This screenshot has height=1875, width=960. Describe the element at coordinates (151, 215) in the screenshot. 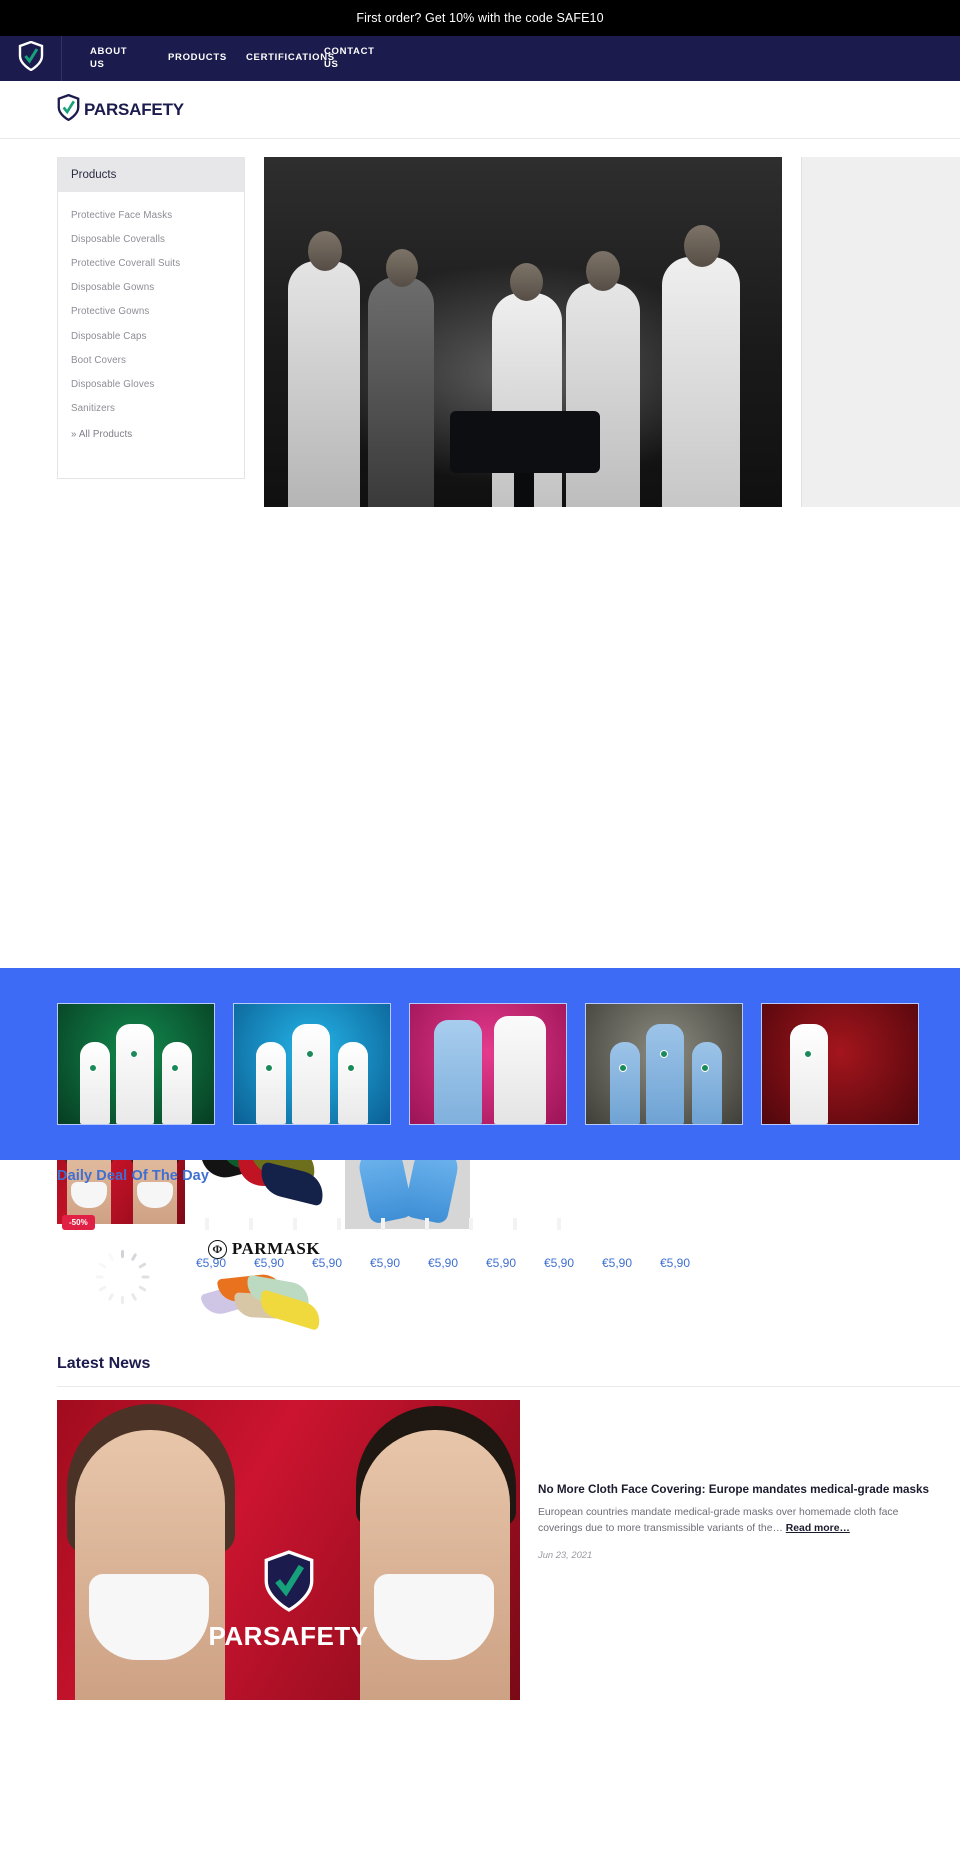

I see `sidebar-item-protective-face-masks: Protective Face Masks` at that location.